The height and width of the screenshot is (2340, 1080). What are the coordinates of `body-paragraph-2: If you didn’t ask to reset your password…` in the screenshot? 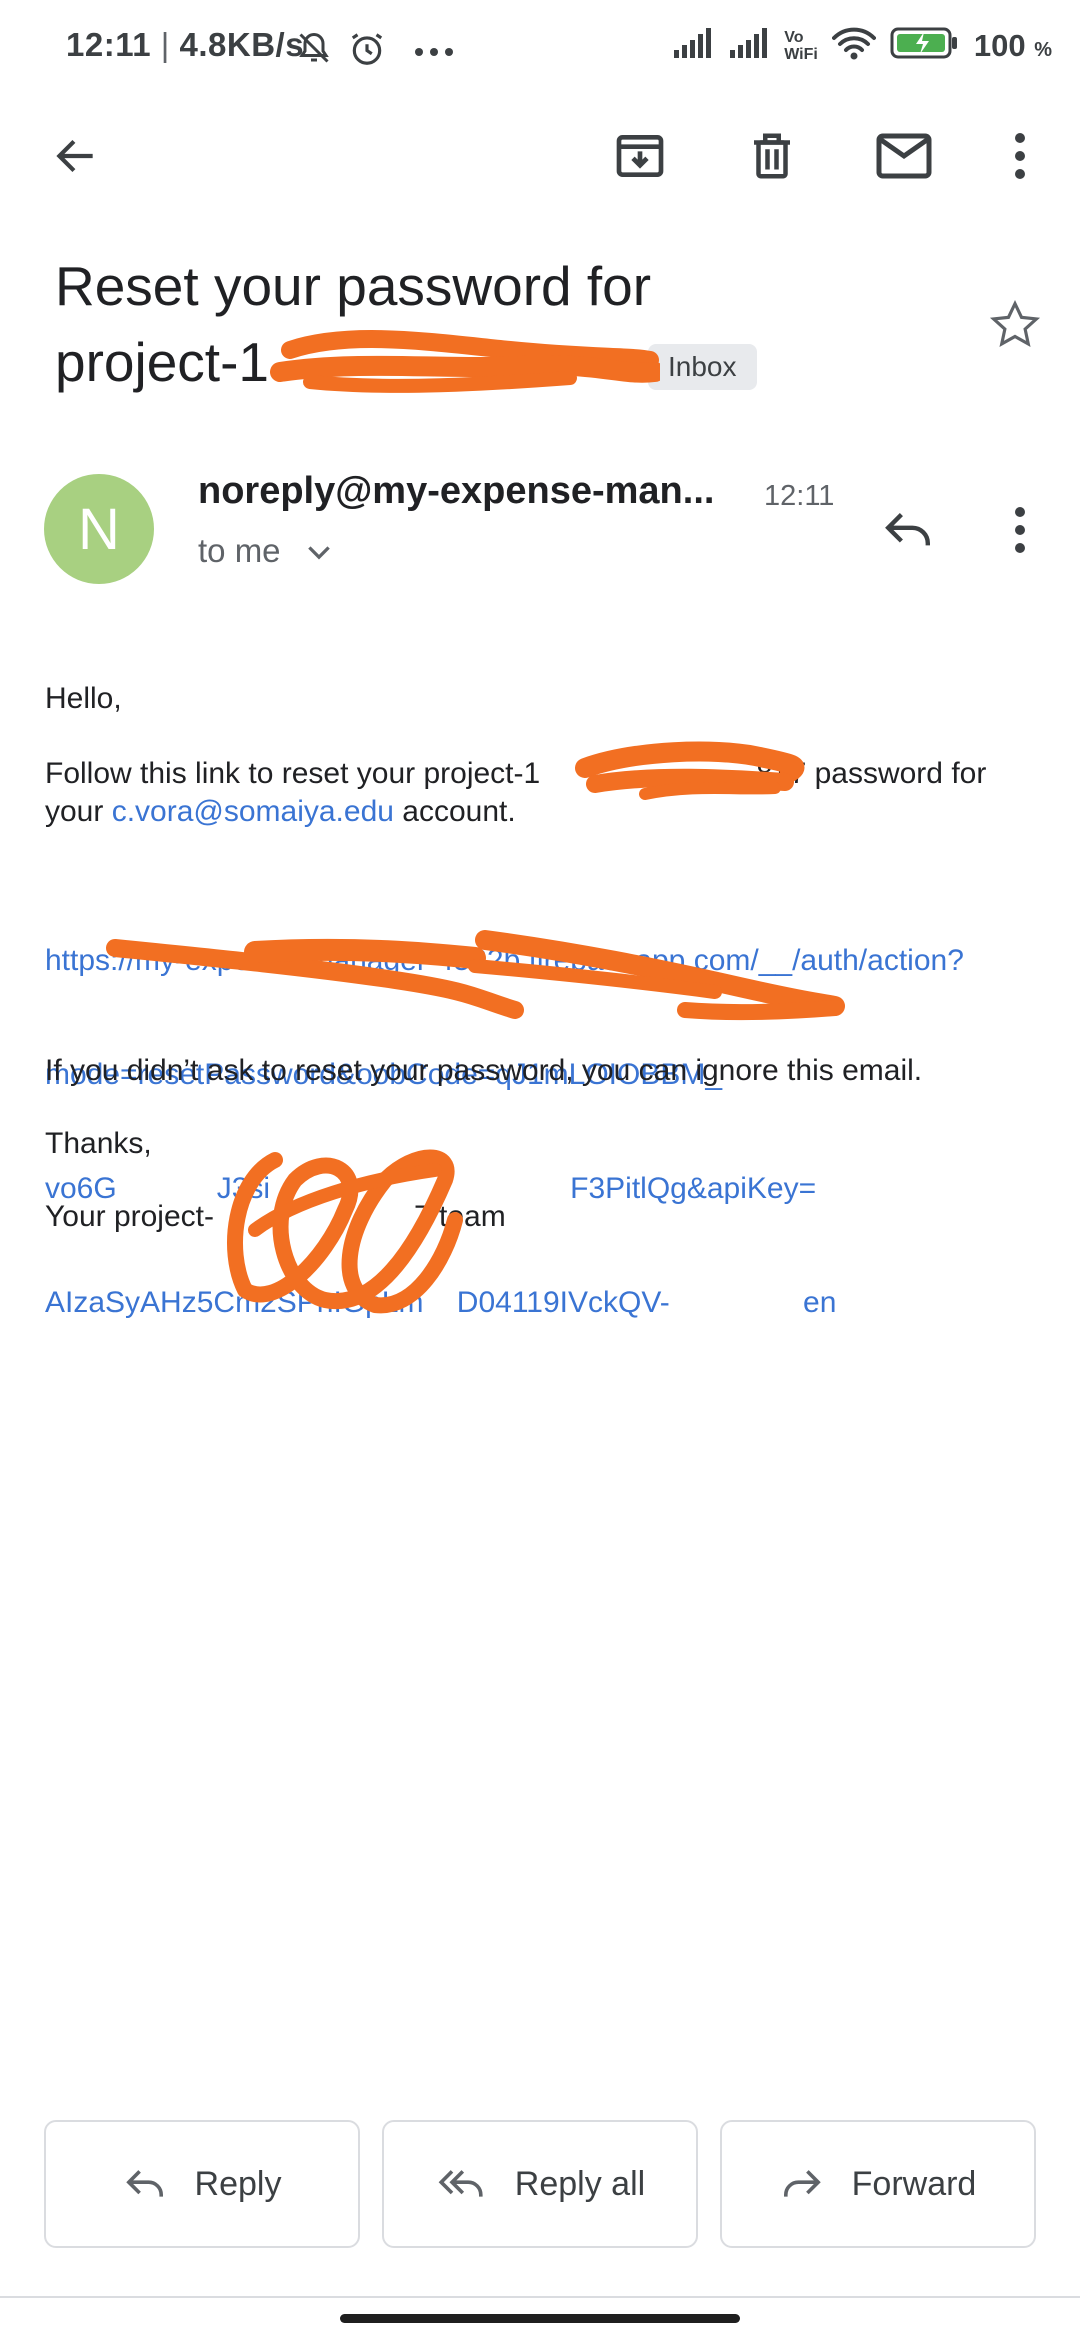 It's located at (484, 1070).